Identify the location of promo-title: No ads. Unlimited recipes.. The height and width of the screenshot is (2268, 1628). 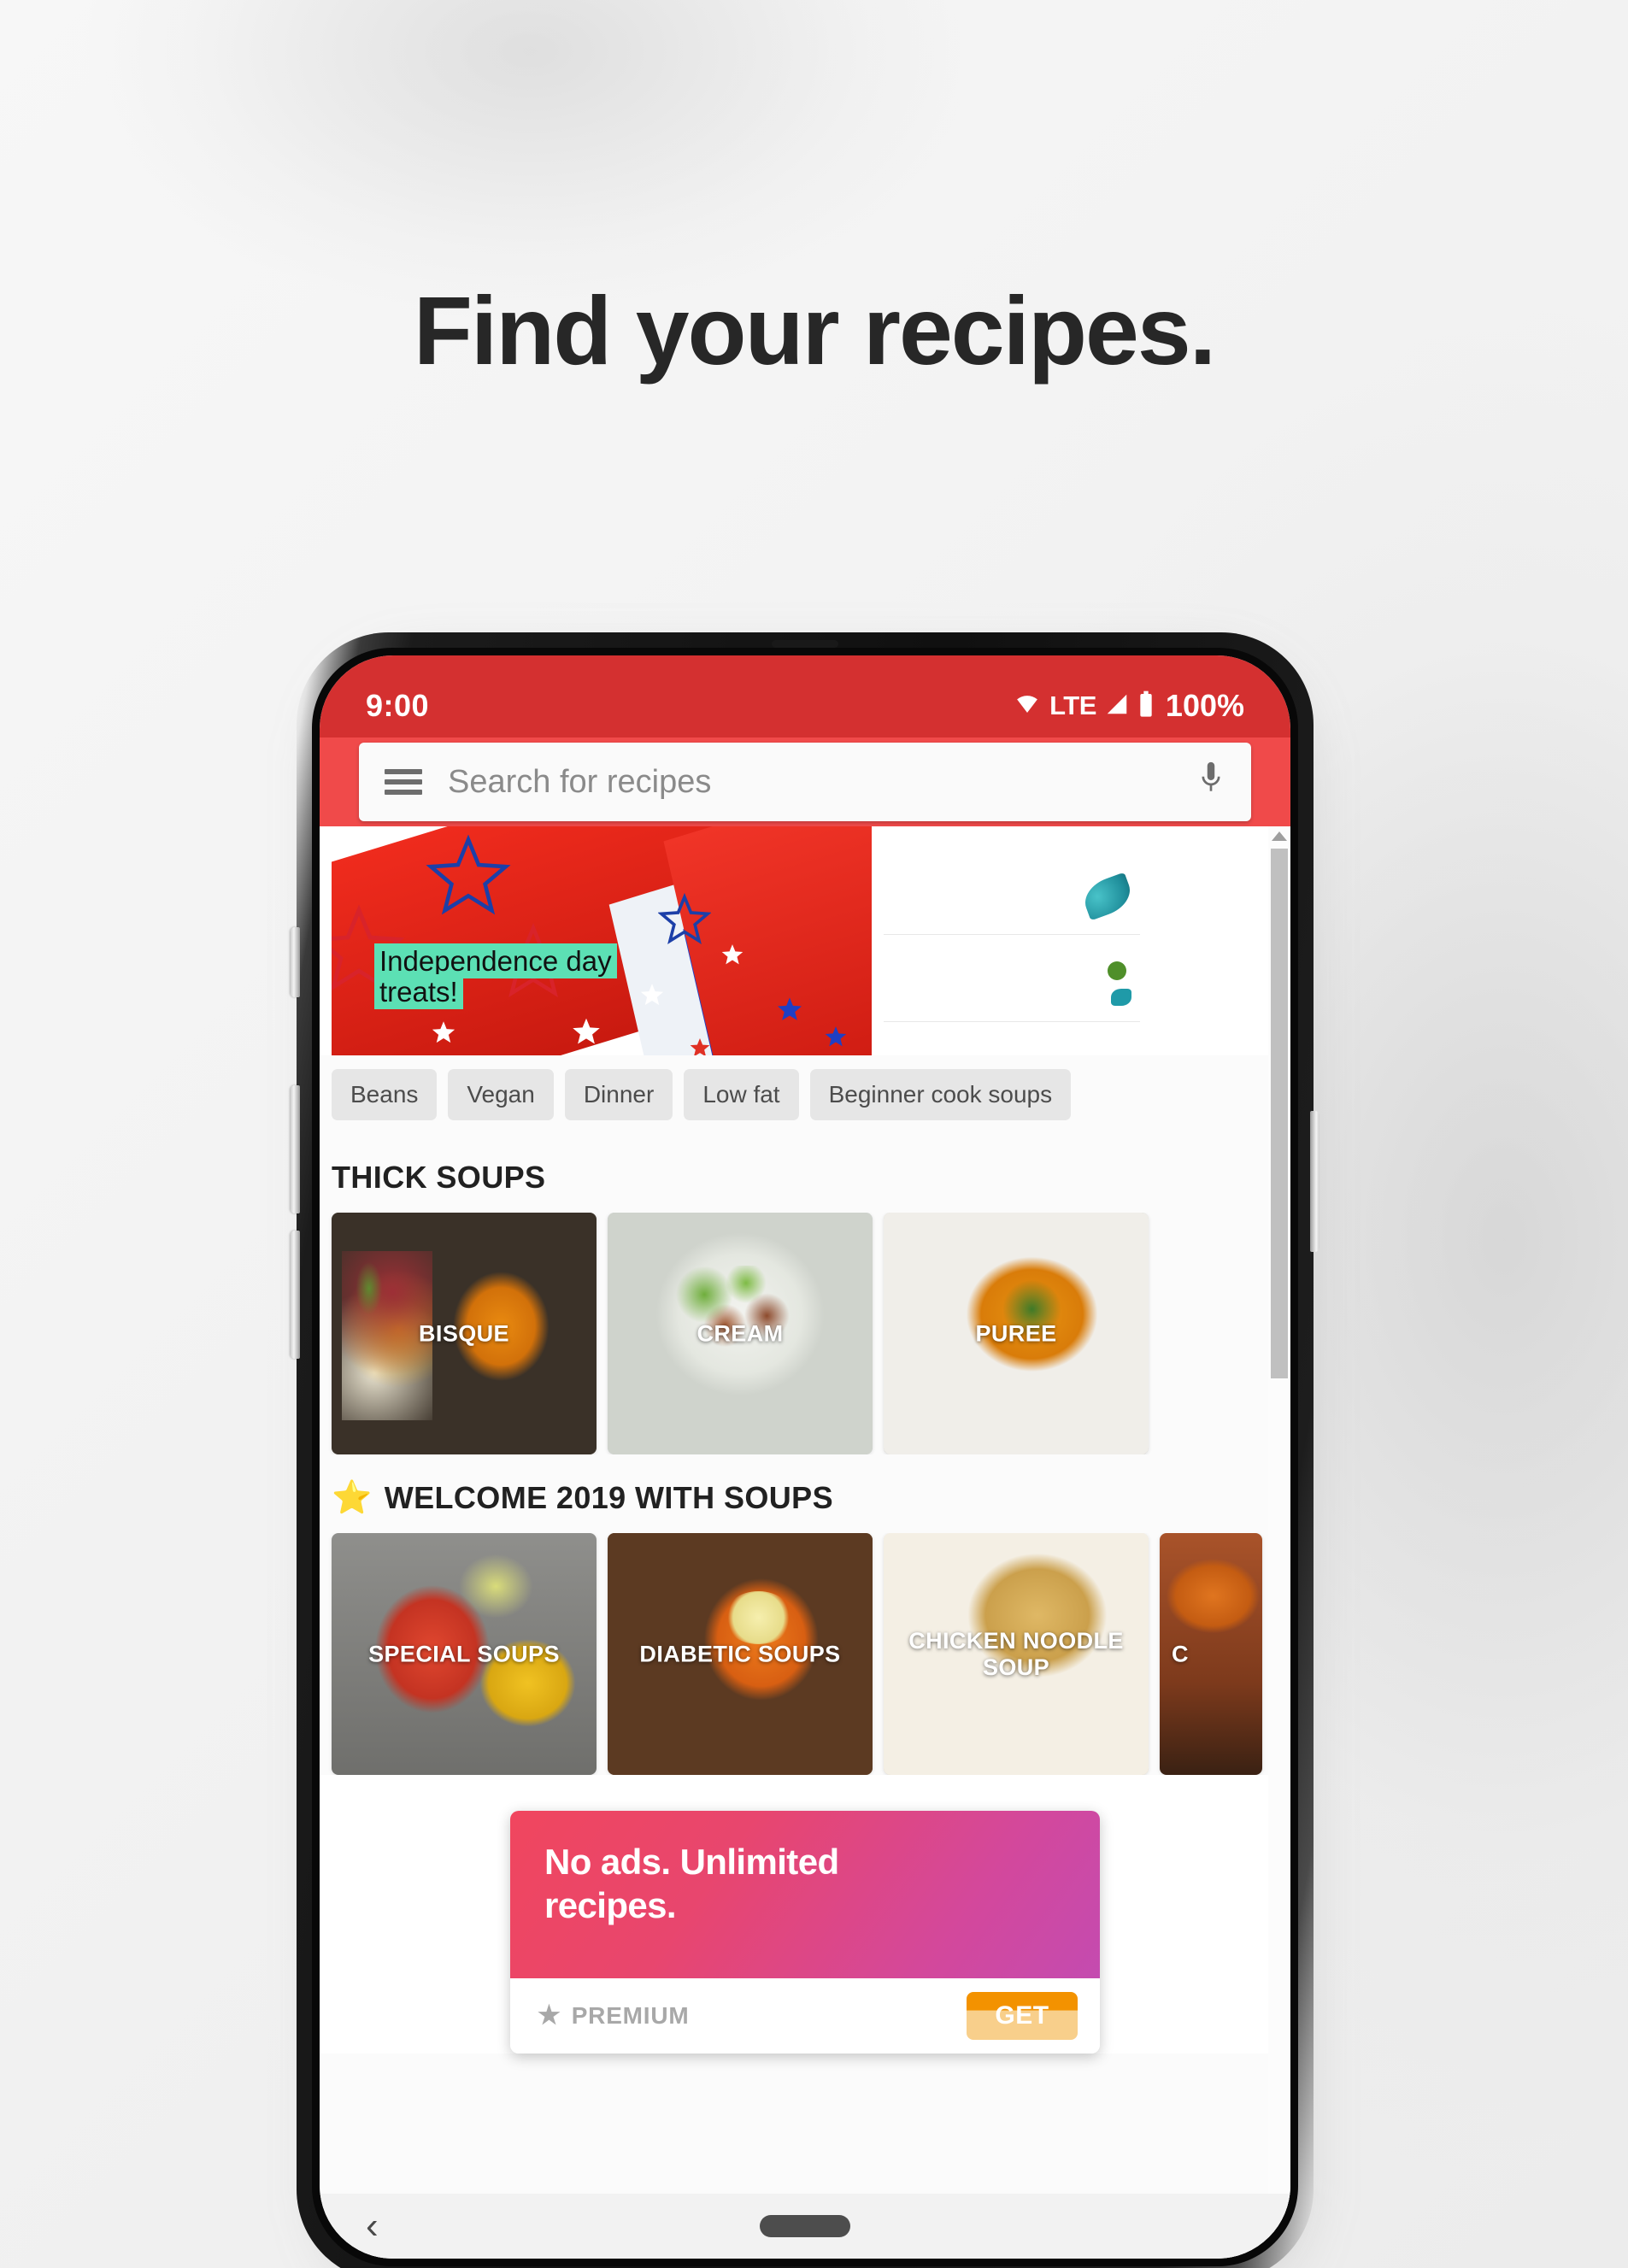
(692, 1884).